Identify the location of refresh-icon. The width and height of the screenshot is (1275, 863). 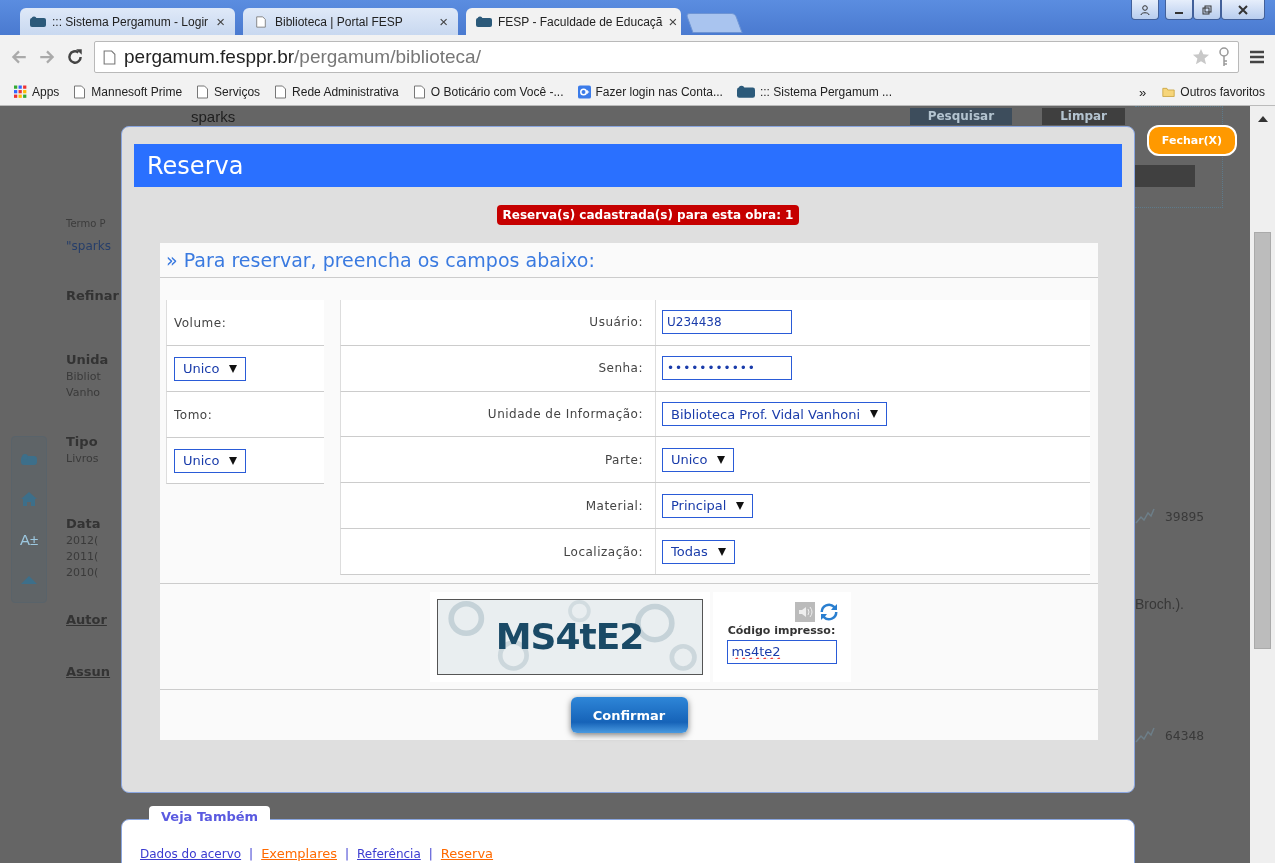
(828, 611).